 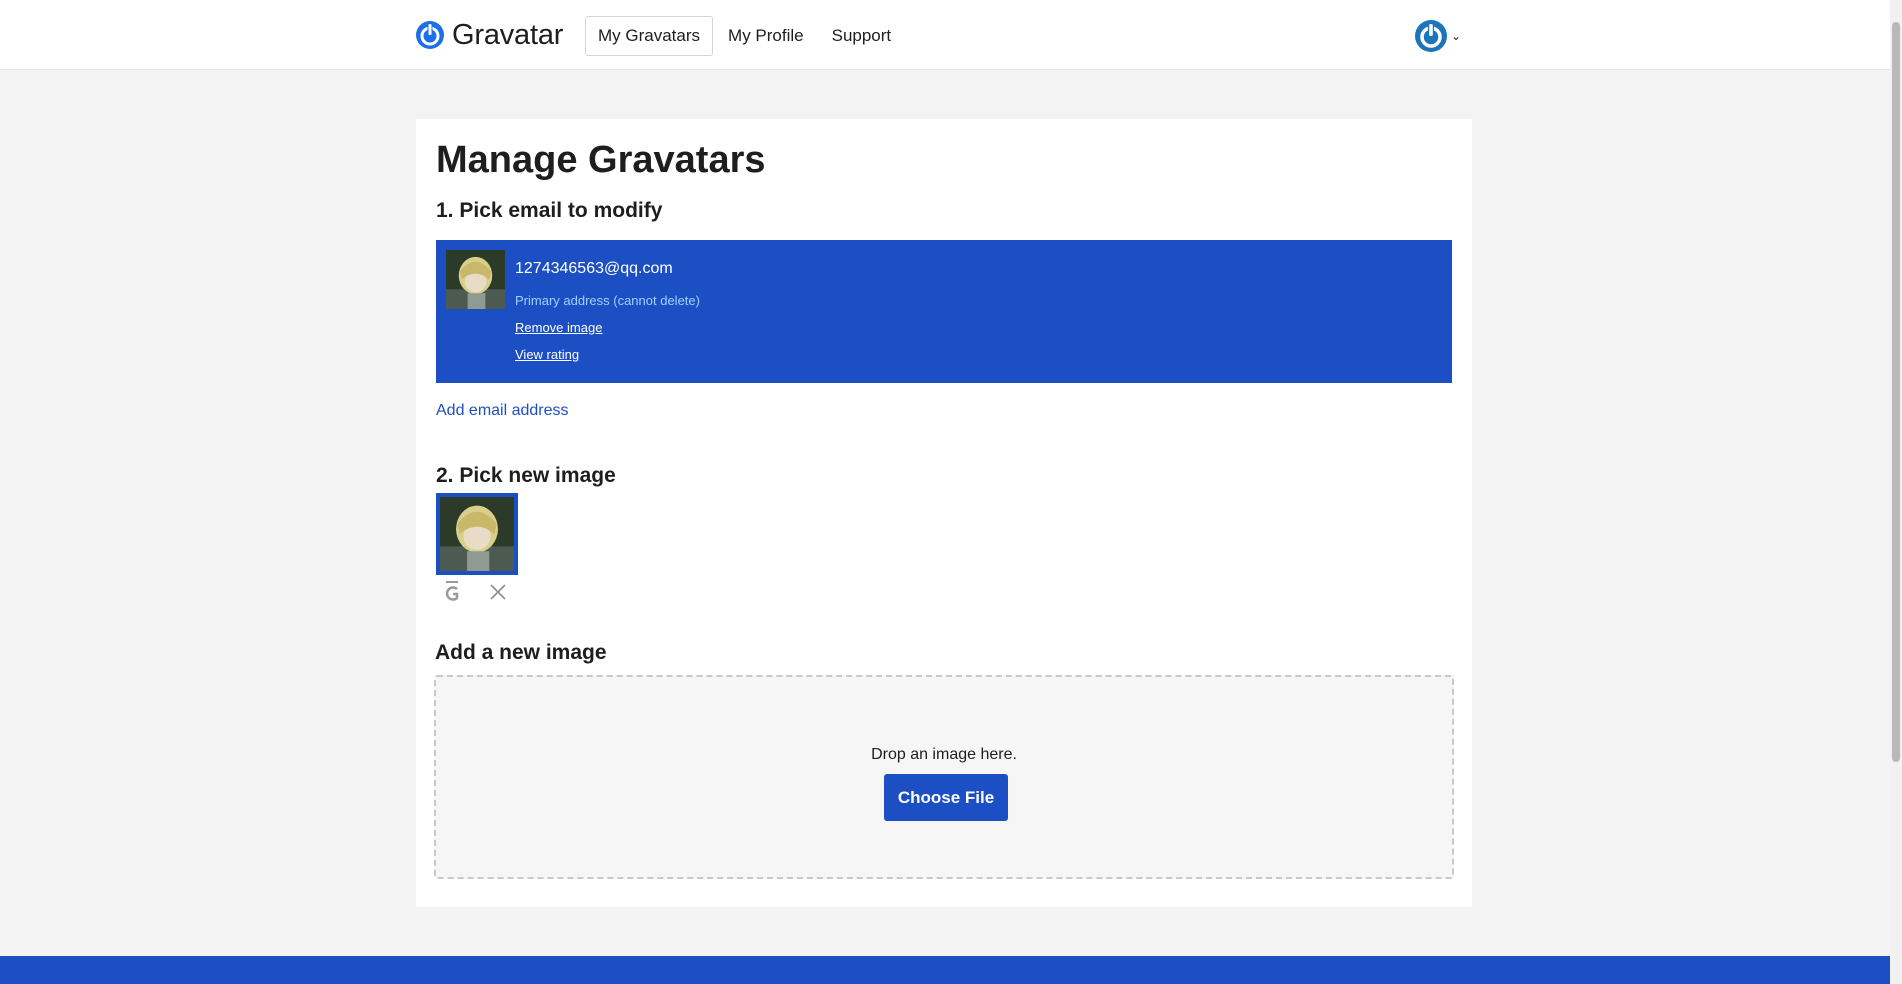 I want to click on image-dropzone: Drop an image here. Choose File, so click(x=944, y=777).